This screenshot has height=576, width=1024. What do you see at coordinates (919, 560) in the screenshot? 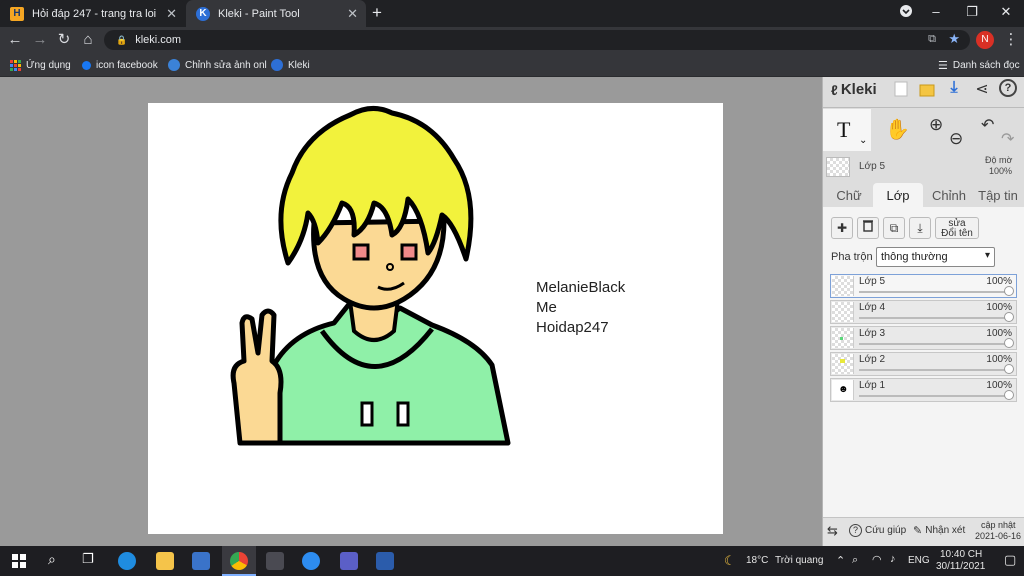
I see `language-indicator: ENG` at bounding box center [919, 560].